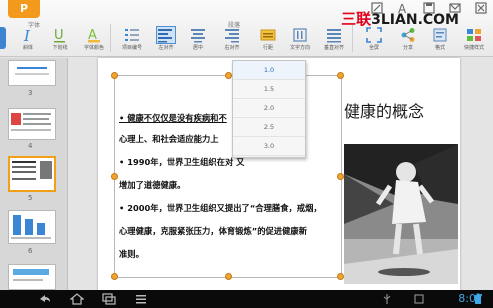  I want to click on watermark-domain: 3LIAN.COM, so click(415, 20).